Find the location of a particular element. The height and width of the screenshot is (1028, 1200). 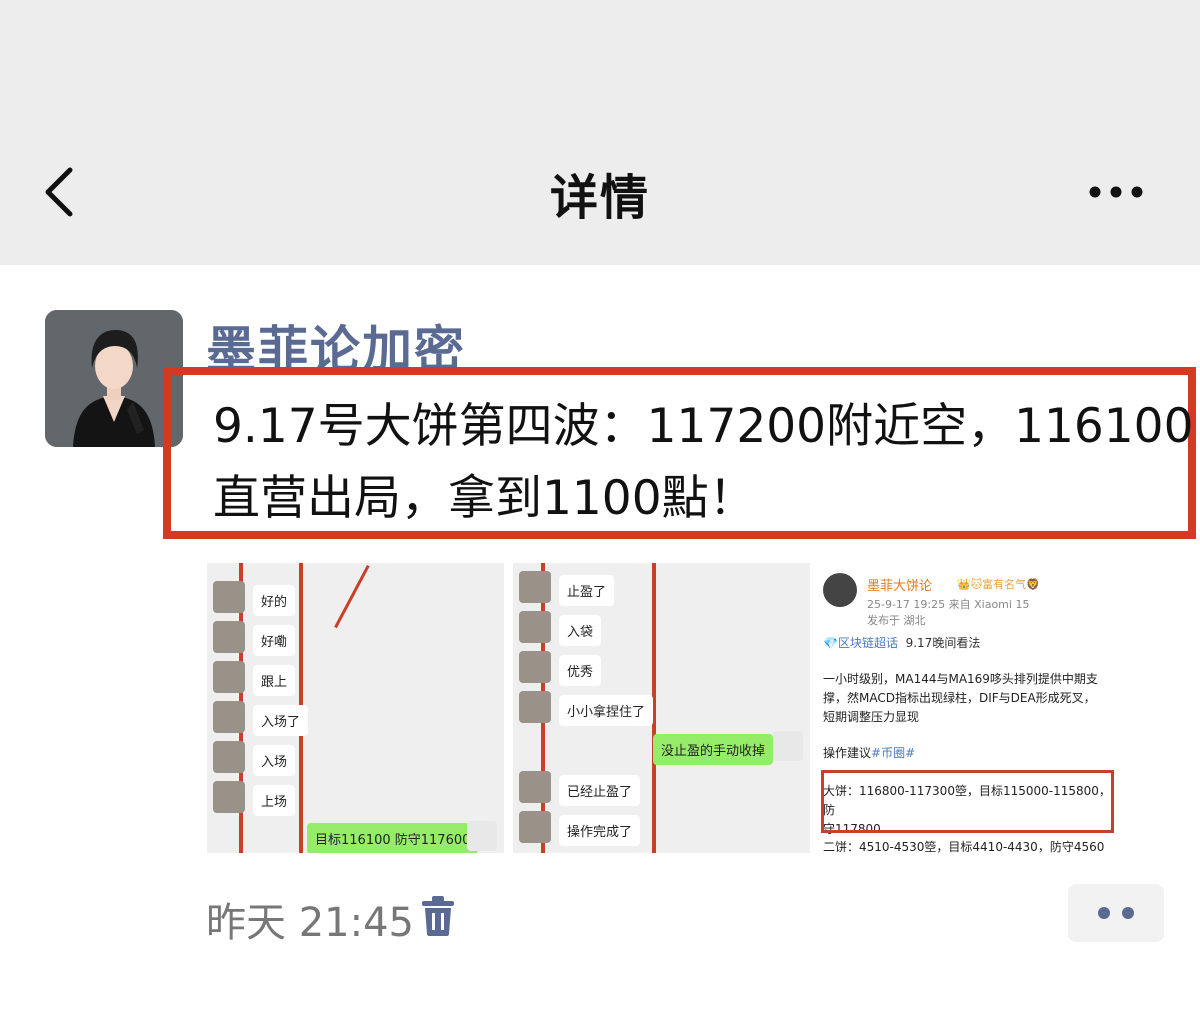

weibo-eth-plan: 二饼：4510-4530箜，目标4410-4430，防守4560 is located at coordinates (964, 846).